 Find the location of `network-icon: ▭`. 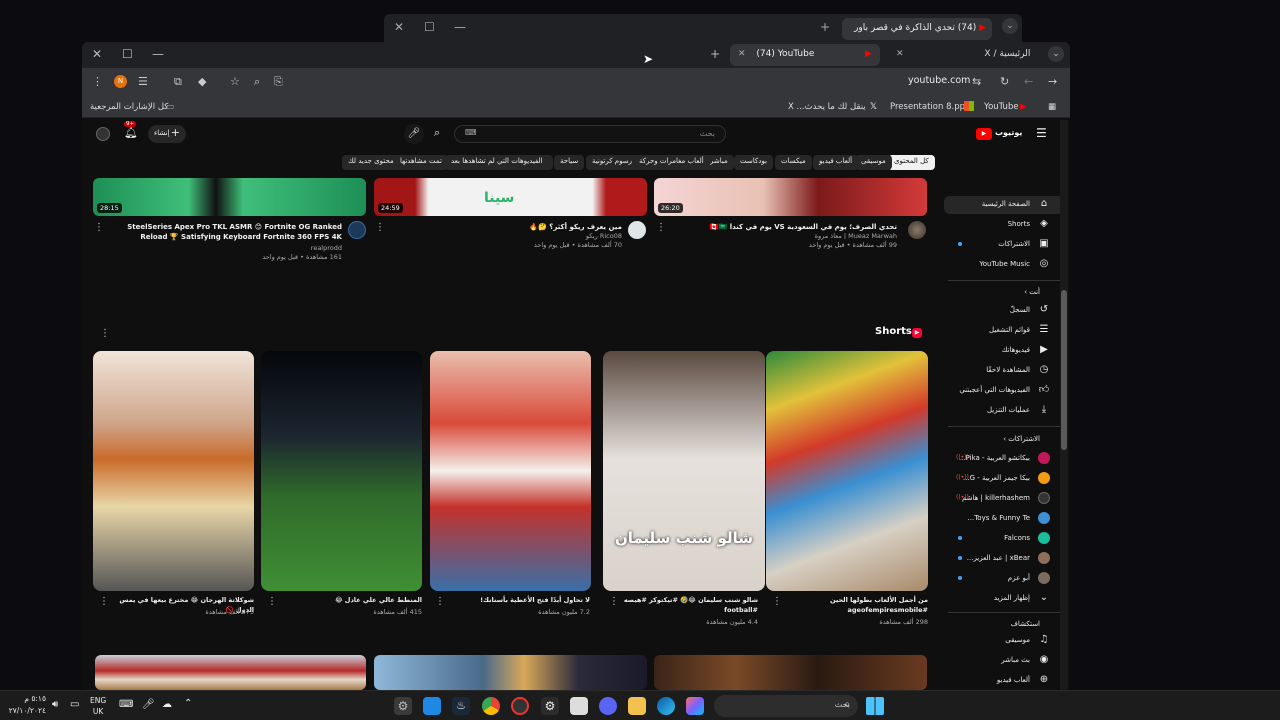

network-icon: ▭ is located at coordinates (74, 704).